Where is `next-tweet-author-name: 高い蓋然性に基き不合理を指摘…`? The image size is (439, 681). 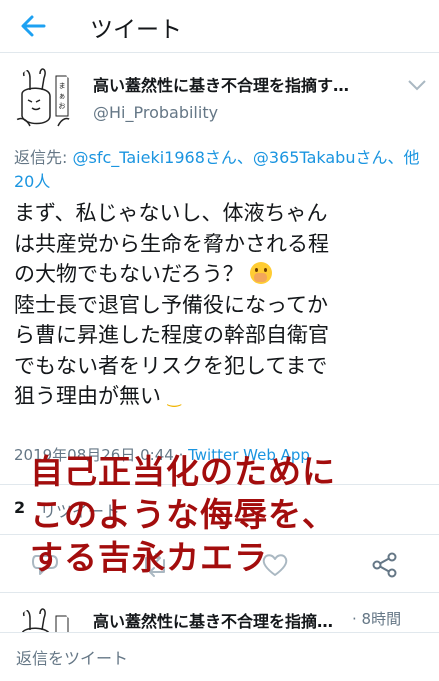
next-tweet-author-name: 高い蓋然性に基き不合理を指摘… is located at coordinates (213, 620).